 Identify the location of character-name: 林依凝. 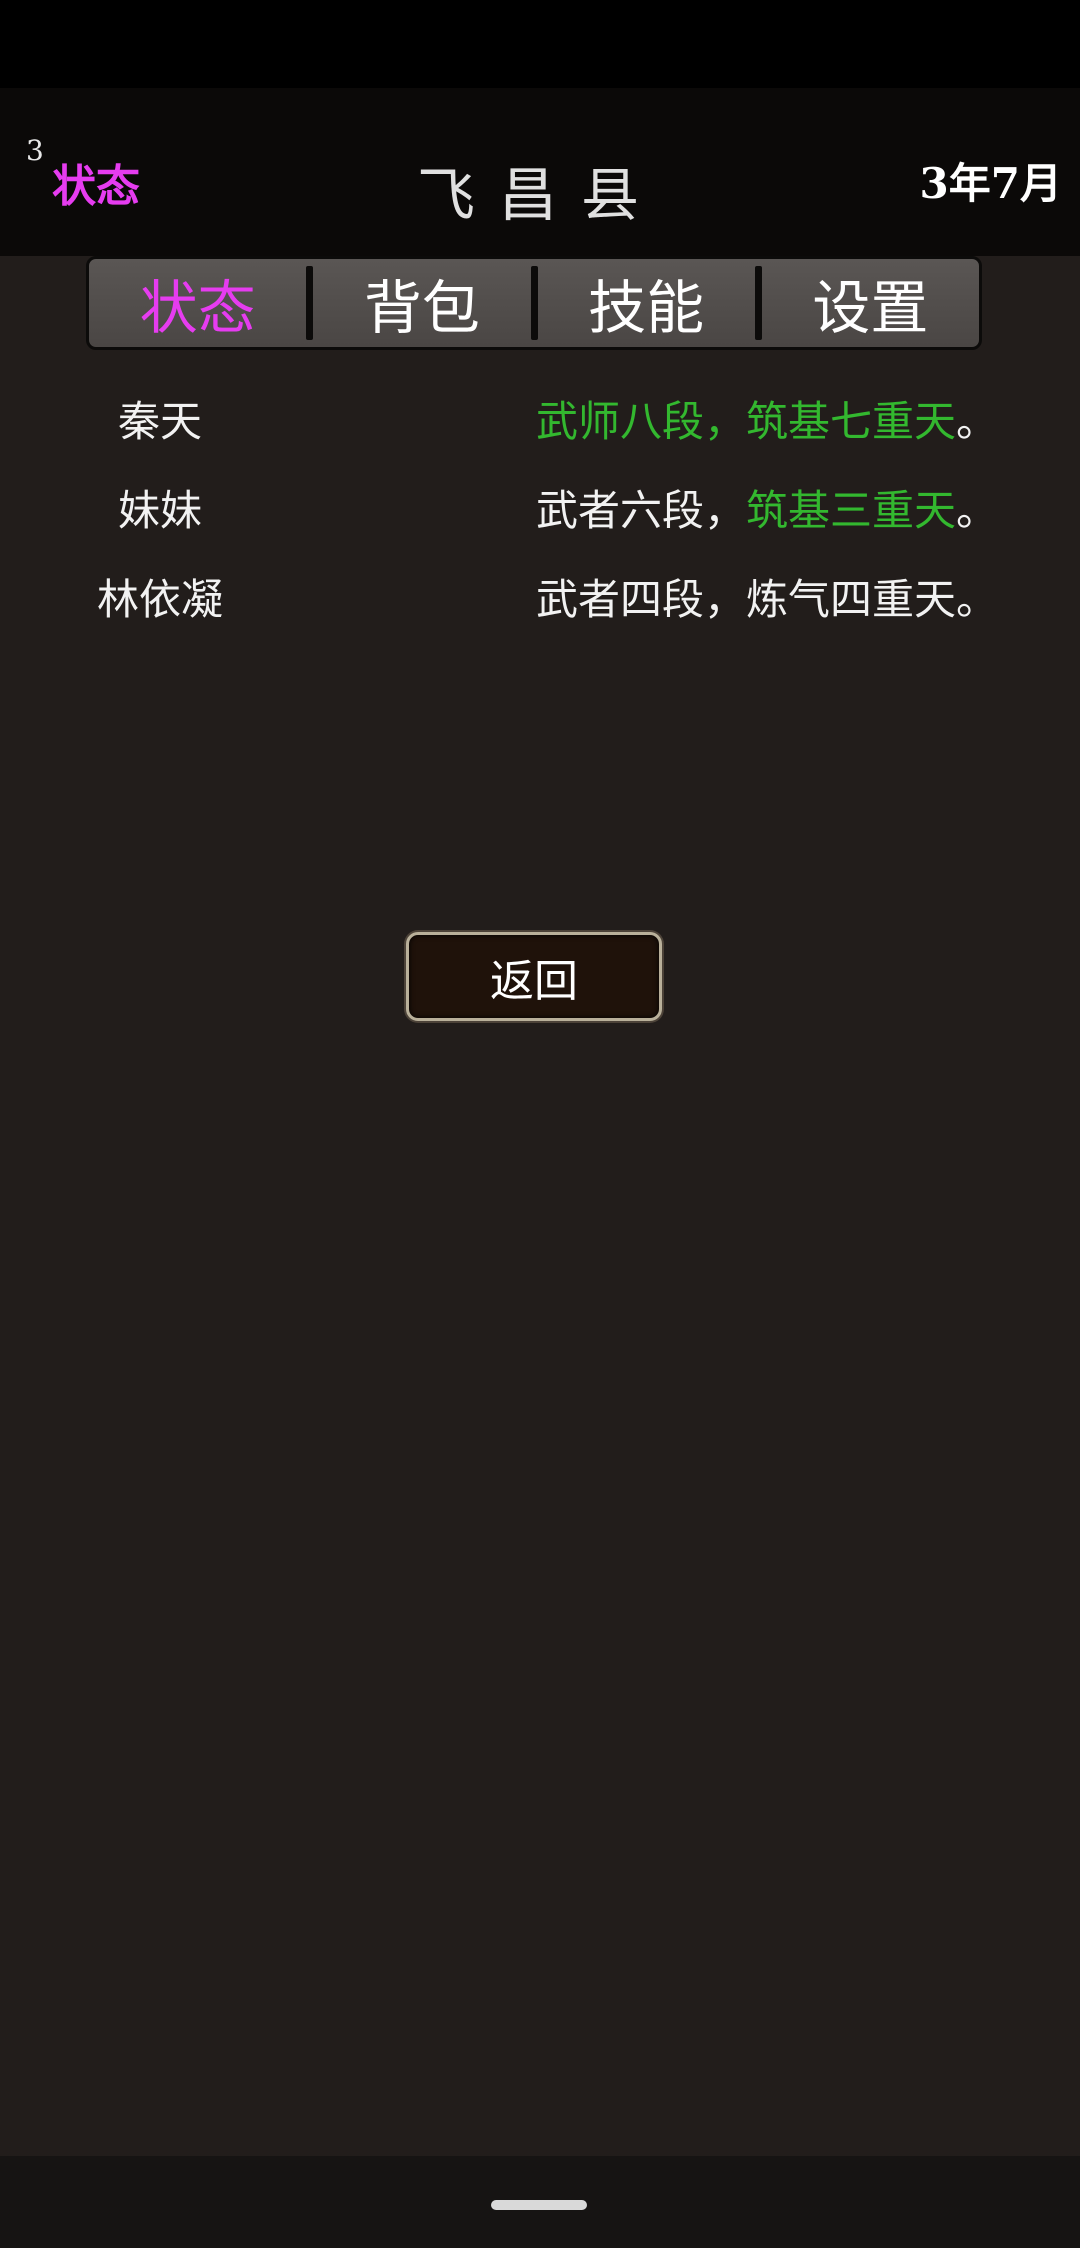
(159, 599).